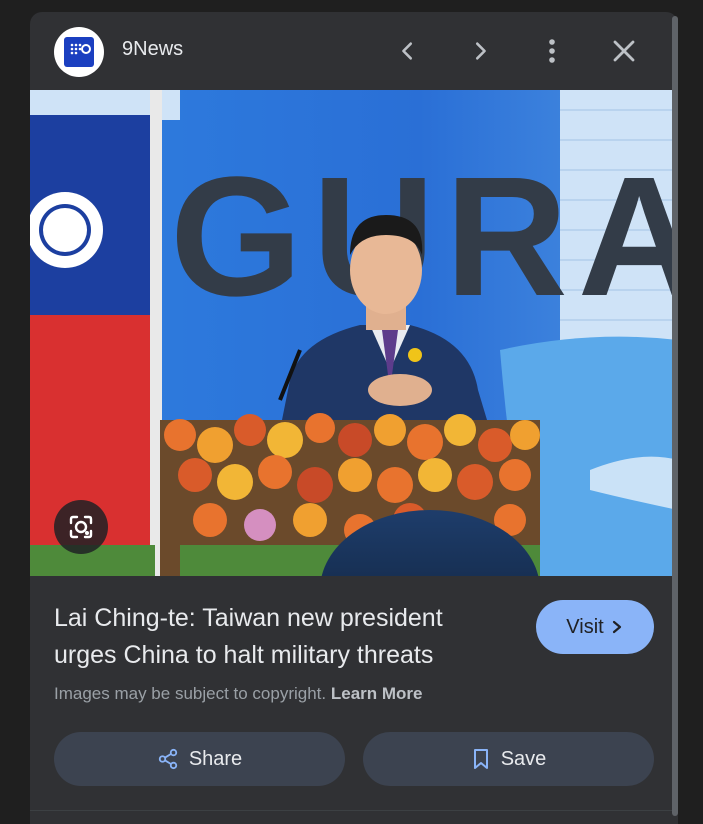  What do you see at coordinates (585, 626) in the screenshot?
I see `visit-label: Visit` at bounding box center [585, 626].